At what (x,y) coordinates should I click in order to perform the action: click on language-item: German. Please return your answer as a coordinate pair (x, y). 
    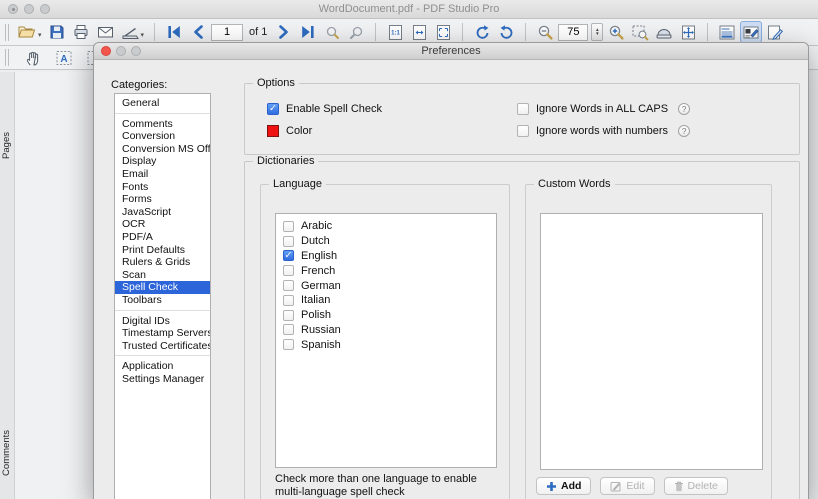
    Looking at the image, I should click on (386, 285).